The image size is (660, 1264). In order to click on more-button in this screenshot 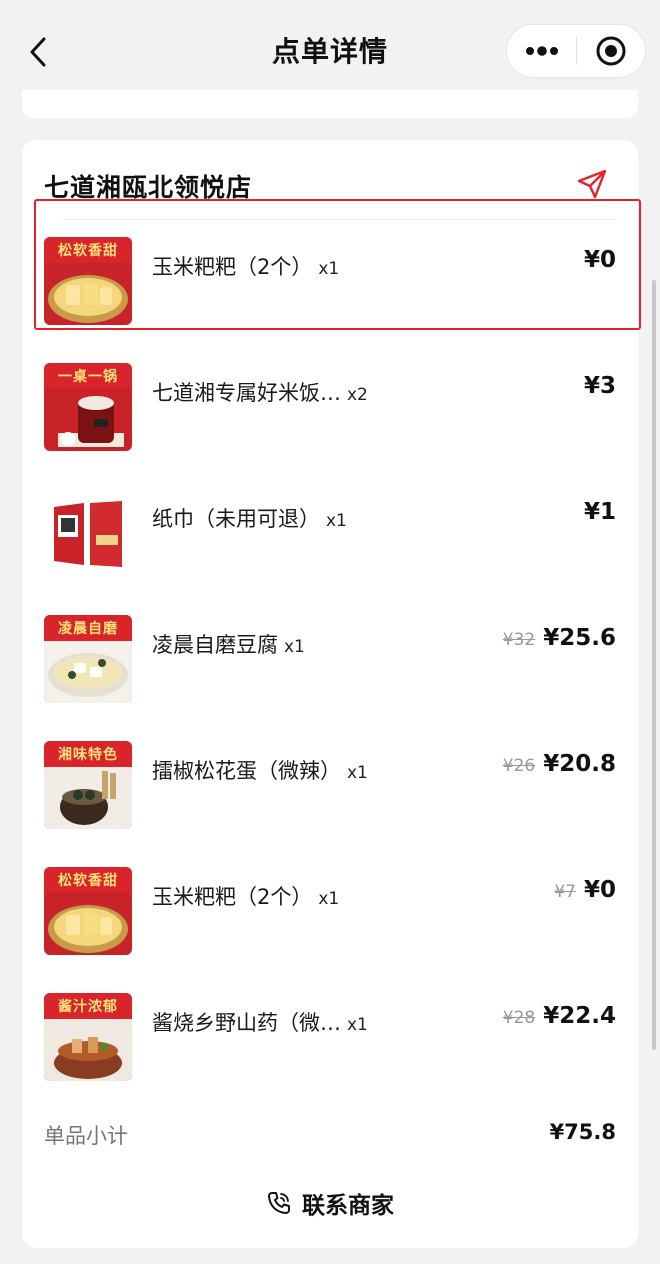, I will do `click(541, 51)`.